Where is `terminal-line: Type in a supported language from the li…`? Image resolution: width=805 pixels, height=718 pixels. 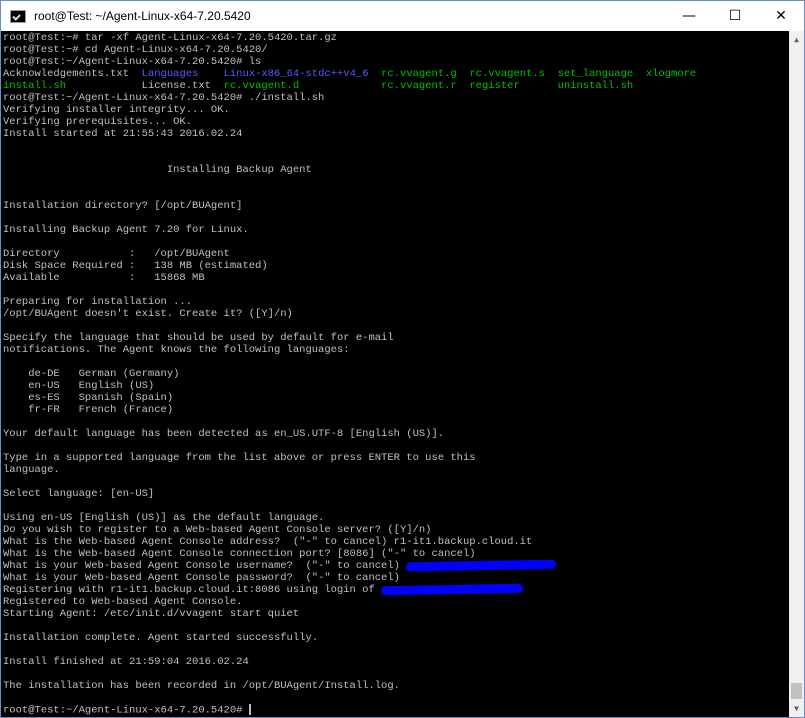
terminal-line: Type in a supported language from the li… is located at coordinates (239, 458).